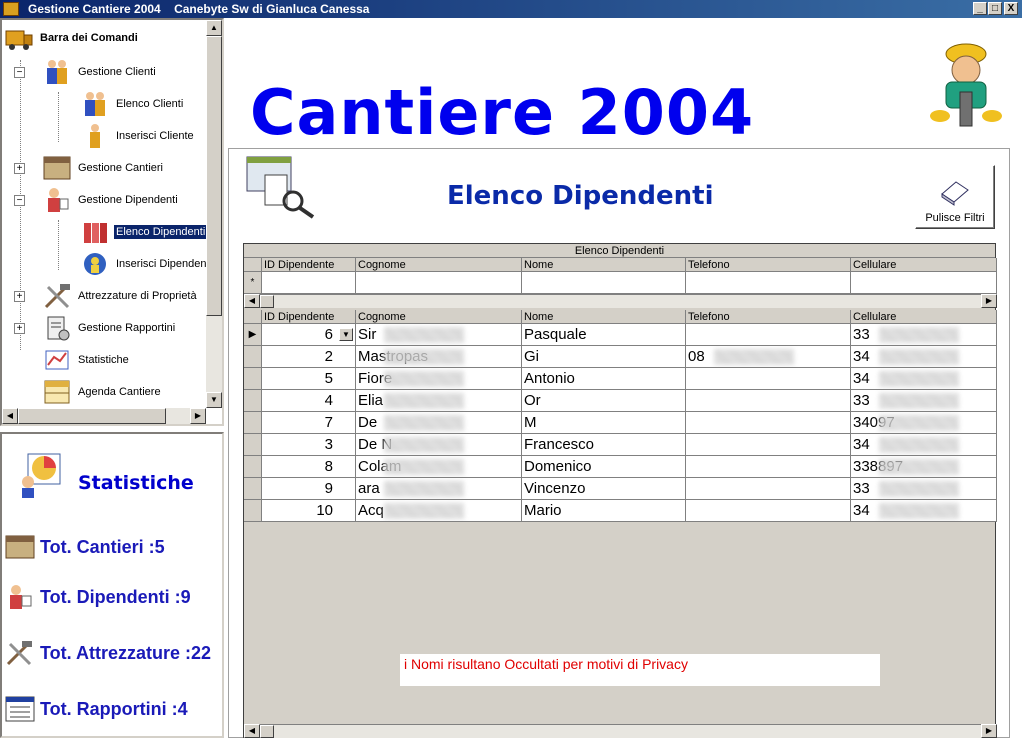  I want to click on tree-item-agenda-cantiere: Agenda Cantiere, so click(102, 392).